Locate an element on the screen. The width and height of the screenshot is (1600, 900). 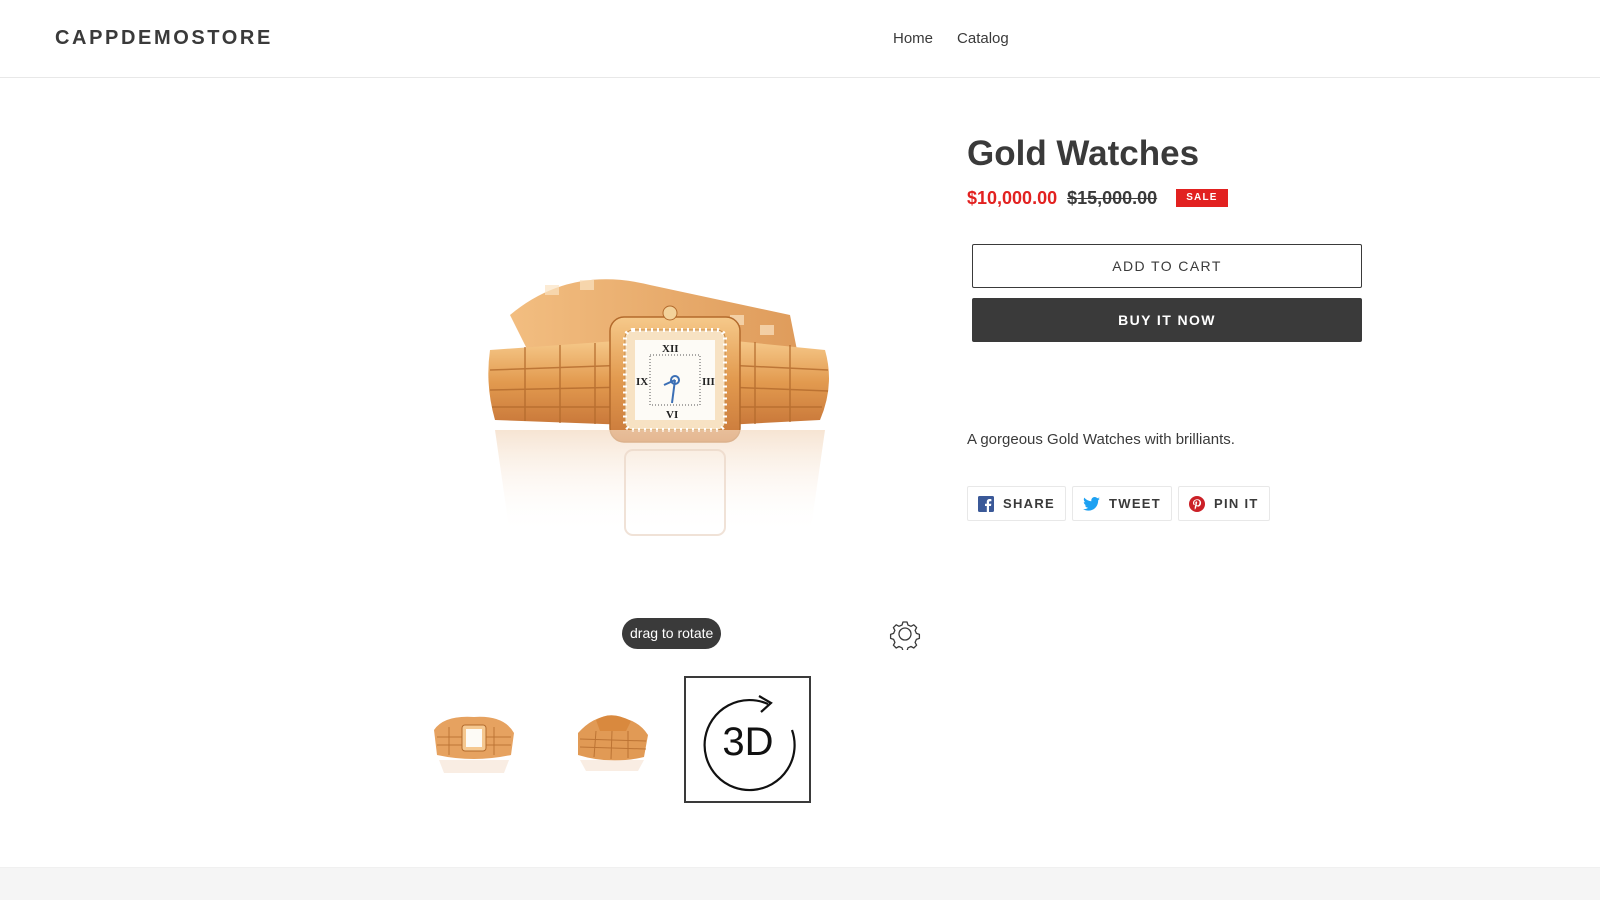
tweet-label: TWEET is located at coordinates (1135, 503).